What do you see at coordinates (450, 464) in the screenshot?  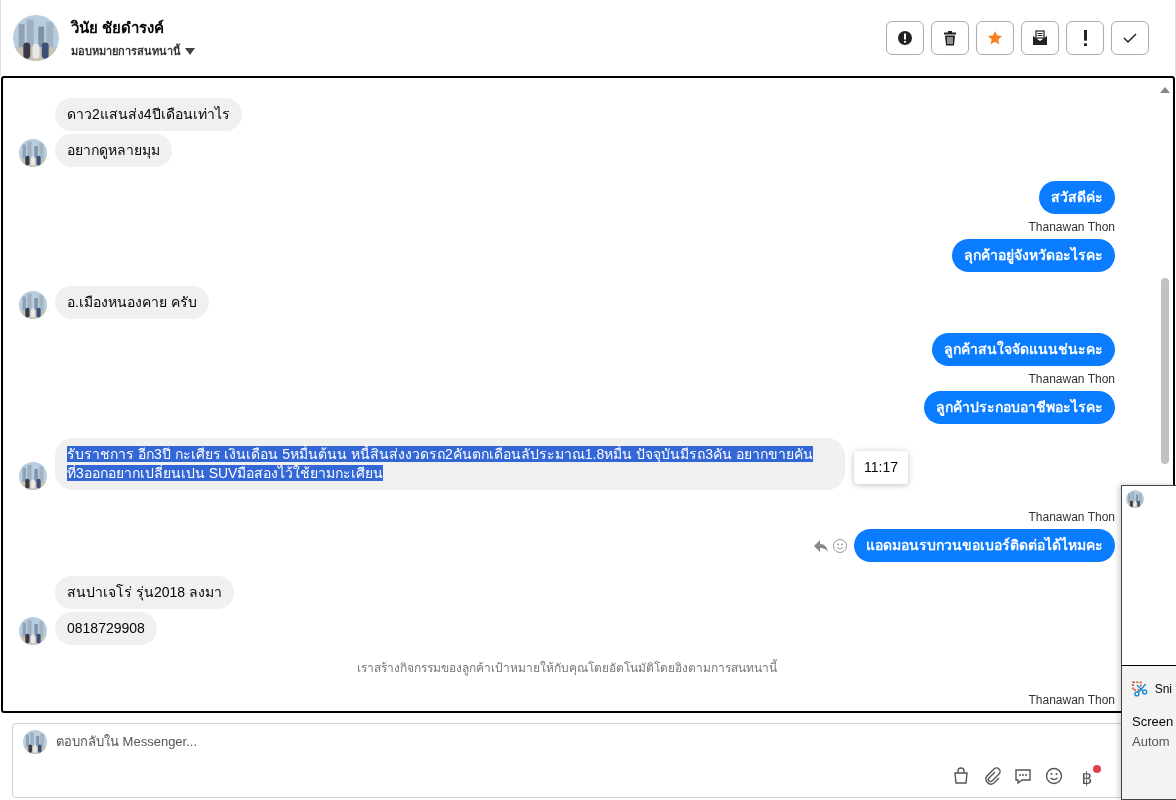 I see `message-bubble: รับราชการ อีก3ปี กะเศียร เงินเดือน 5หมื่นต้นน หนี้สินส่งงวดรถ2คันตกเดือนลัประมาณ1.8หมื่น ปัจจุบันมีรถ3คัน อยากขายคันที่3ออกอยากเปลี่ยนเปน SUVมือสองไว้ใช้ยามกะเศียน` at bounding box center [450, 464].